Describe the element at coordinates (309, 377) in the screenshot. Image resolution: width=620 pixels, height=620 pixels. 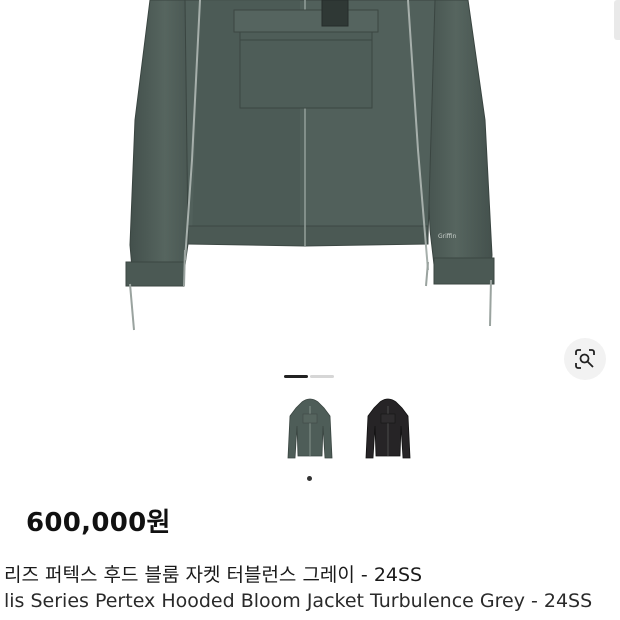
I see `slide-indicator` at that location.